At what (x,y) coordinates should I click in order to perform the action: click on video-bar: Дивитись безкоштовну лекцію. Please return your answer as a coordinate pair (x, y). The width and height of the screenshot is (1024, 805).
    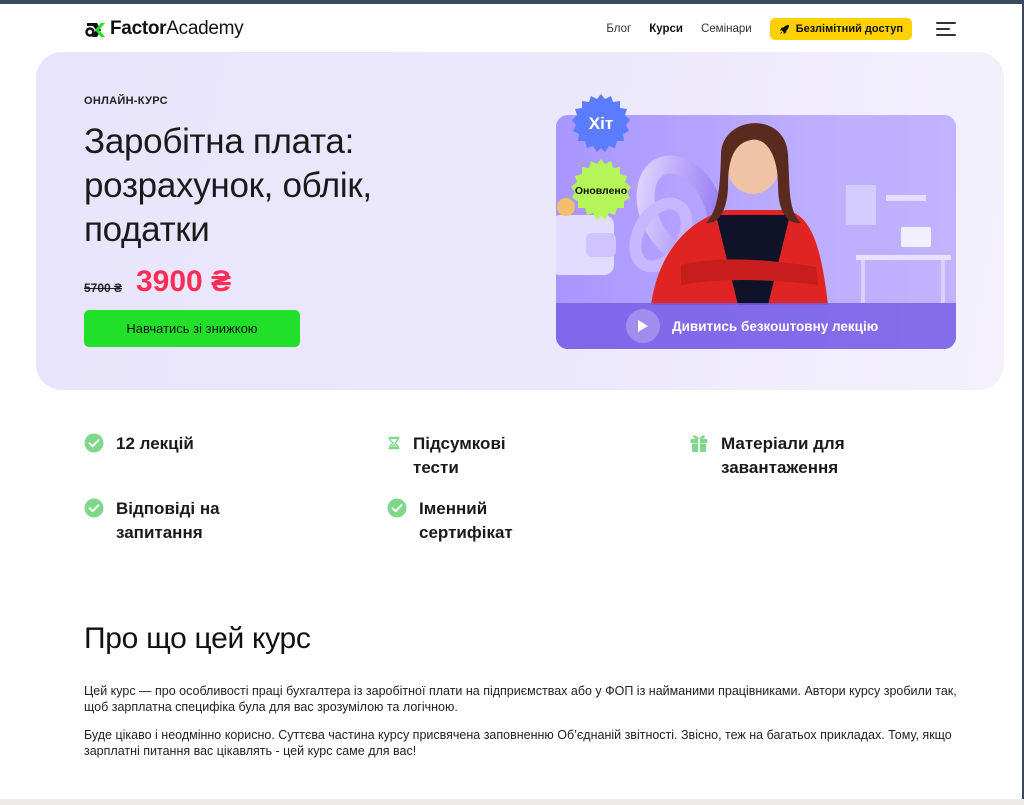
    Looking at the image, I should click on (756, 326).